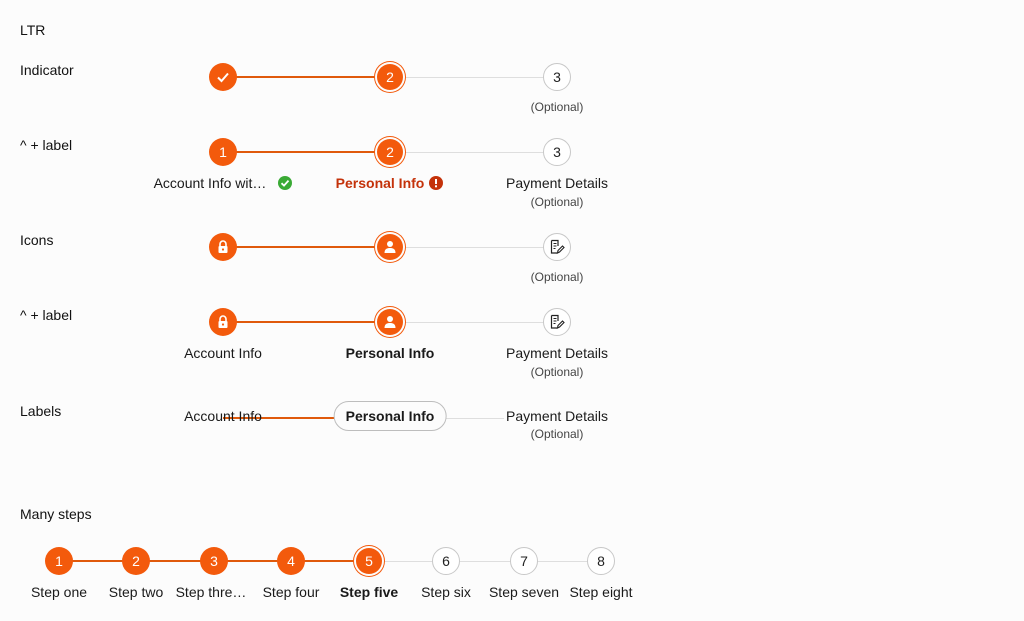 Image resolution: width=1024 pixels, height=621 pixels. What do you see at coordinates (47, 70) in the screenshot?
I see `row-title-indicator: Indicator` at bounding box center [47, 70].